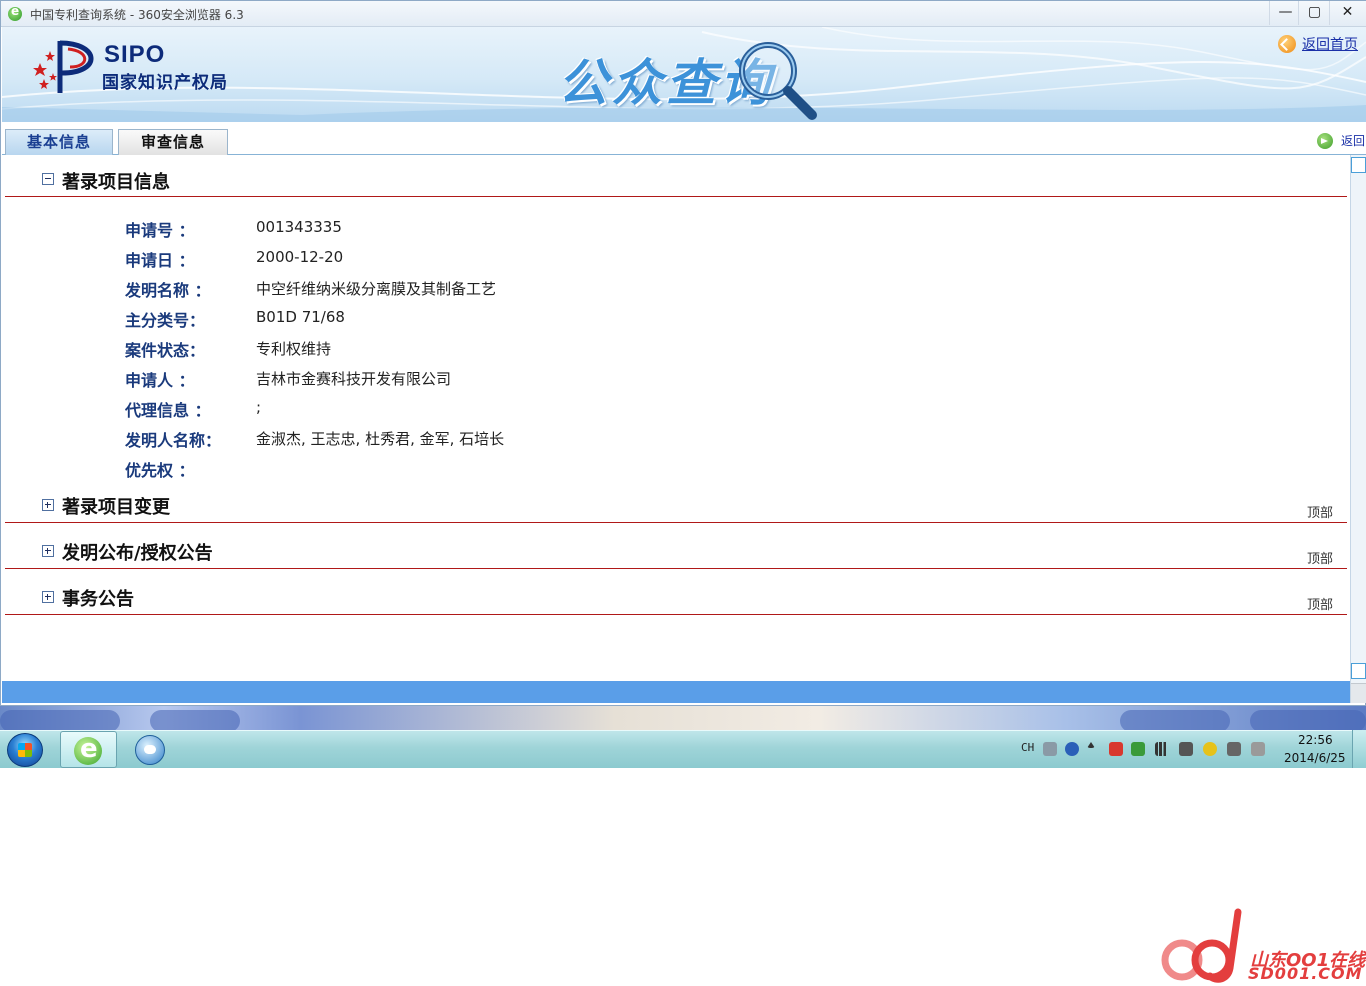 The image size is (1366, 986). What do you see at coordinates (1358, 165) in the screenshot?
I see `scroll-up-button` at bounding box center [1358, 165].